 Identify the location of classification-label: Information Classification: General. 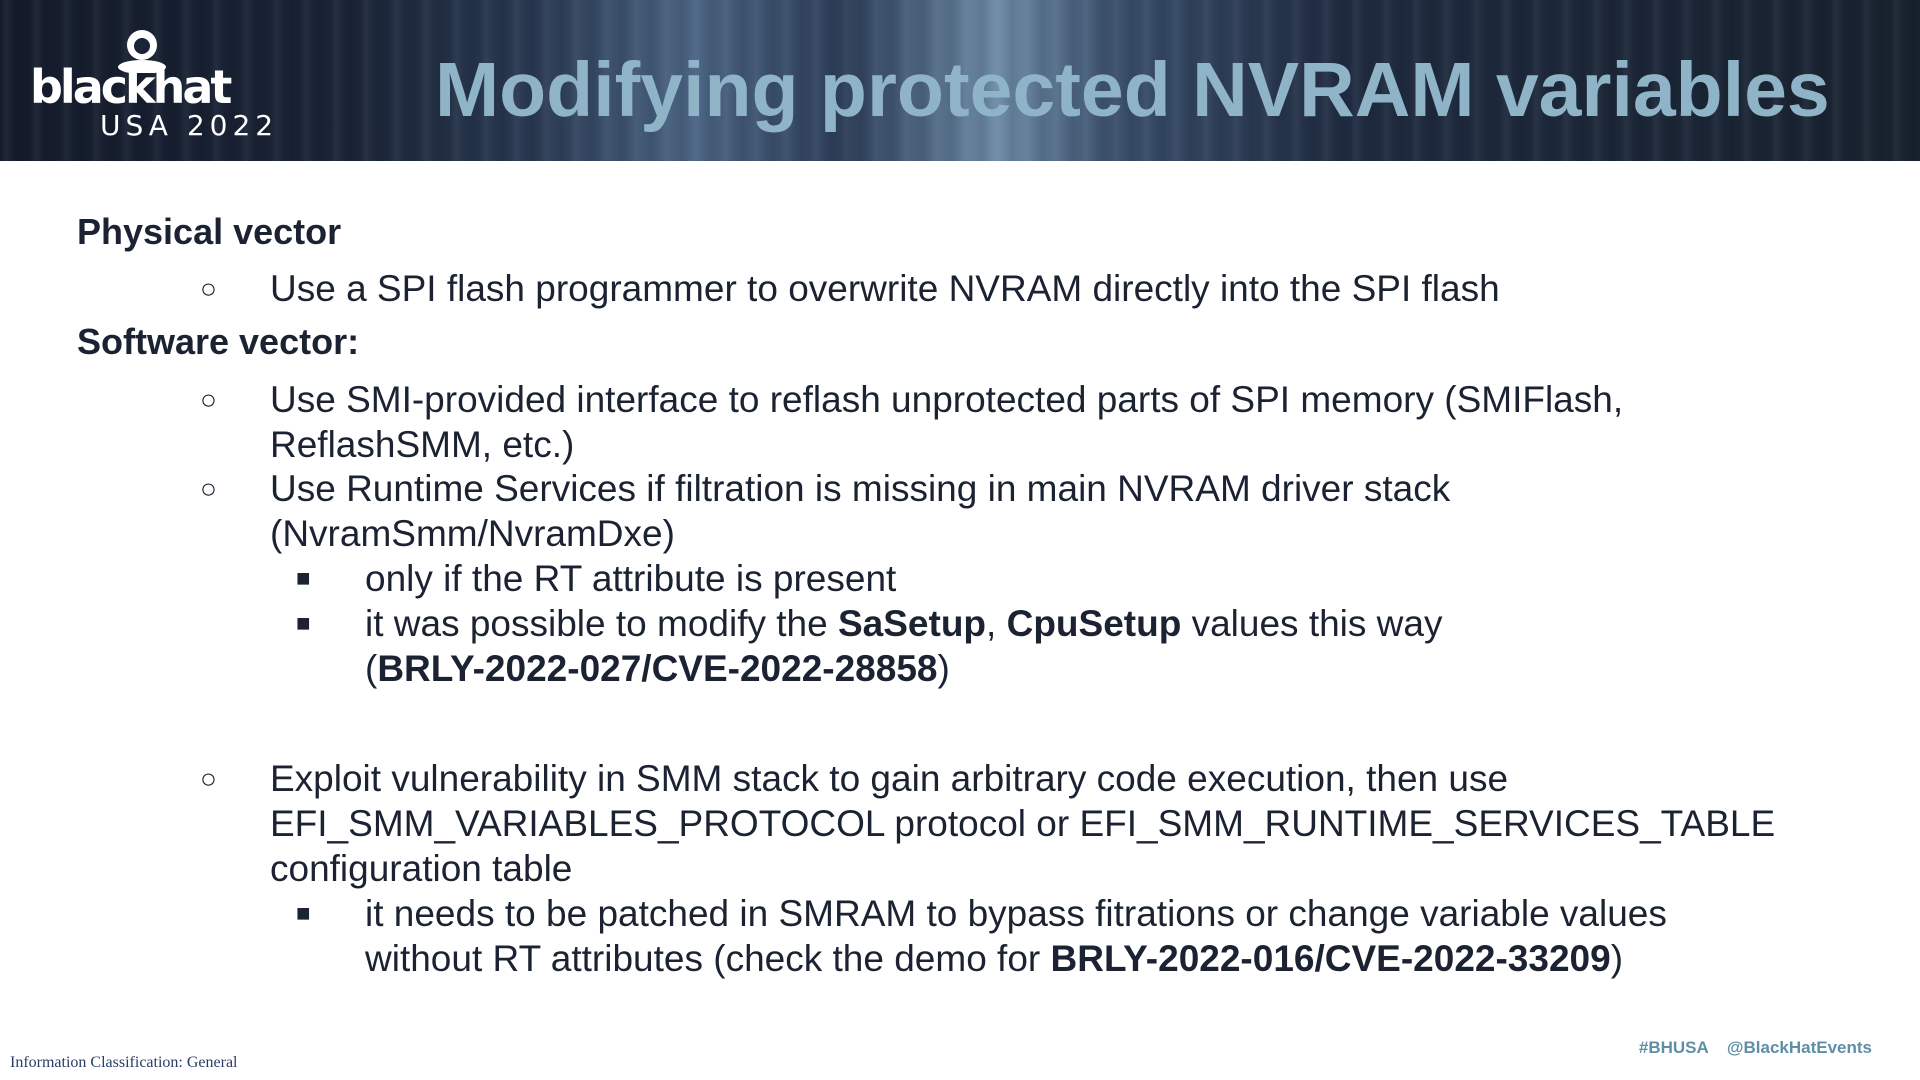
(124, 1062).